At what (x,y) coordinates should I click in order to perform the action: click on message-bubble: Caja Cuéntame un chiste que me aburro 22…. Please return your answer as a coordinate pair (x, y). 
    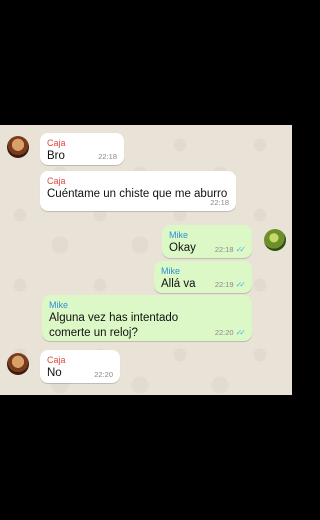
    Looking at the image, I should click on (138, 191).